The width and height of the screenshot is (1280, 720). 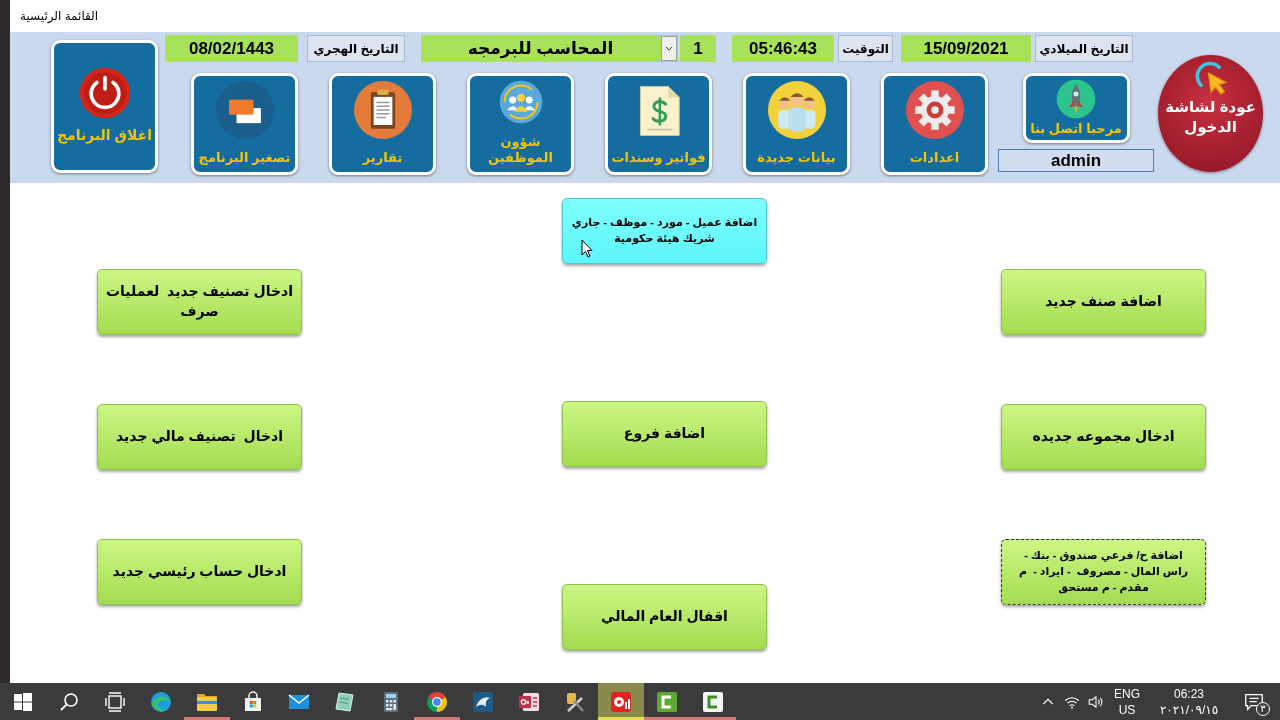 I want to click on round-browser-icon, so click(x=437, y=701).